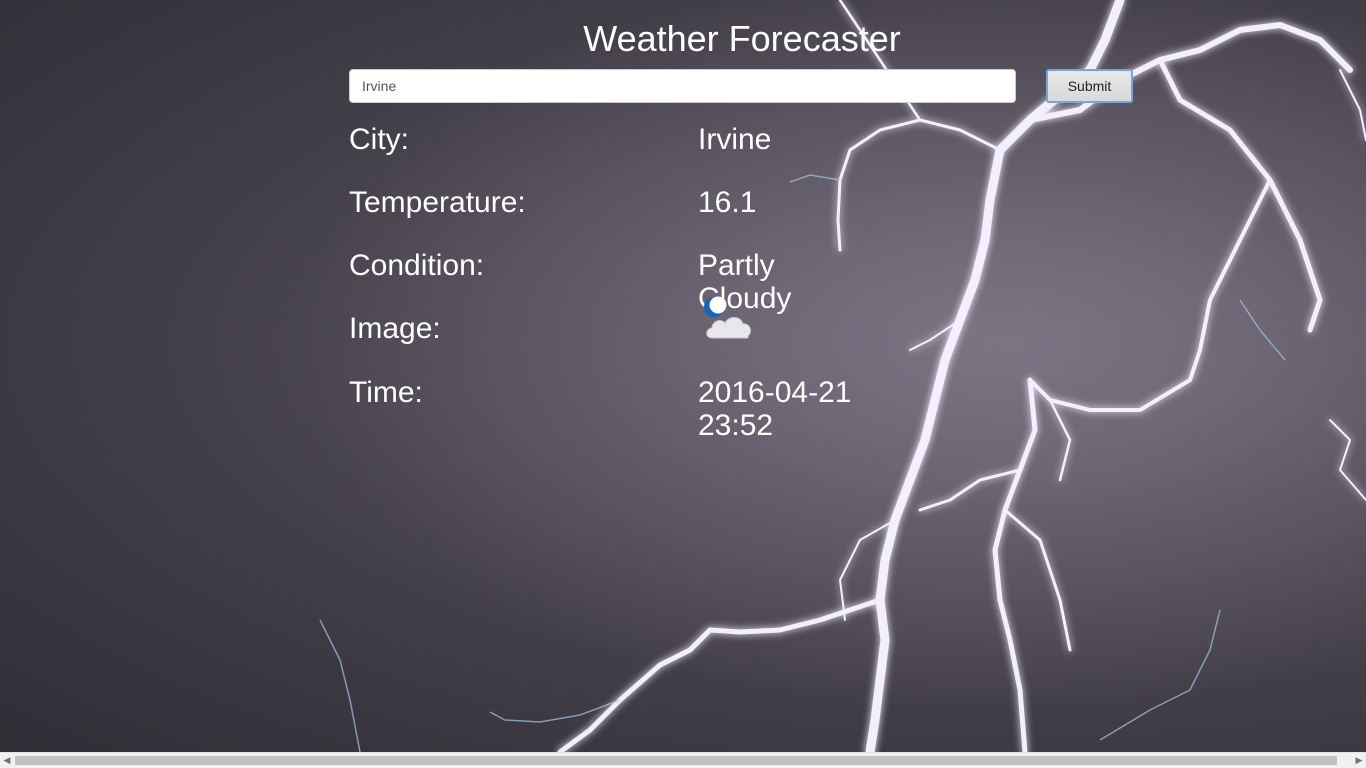  What do you see at coordinates (727, 202) in the screenshot?
I see `temperature-value: 16.1` at bounding box center [727, 202].